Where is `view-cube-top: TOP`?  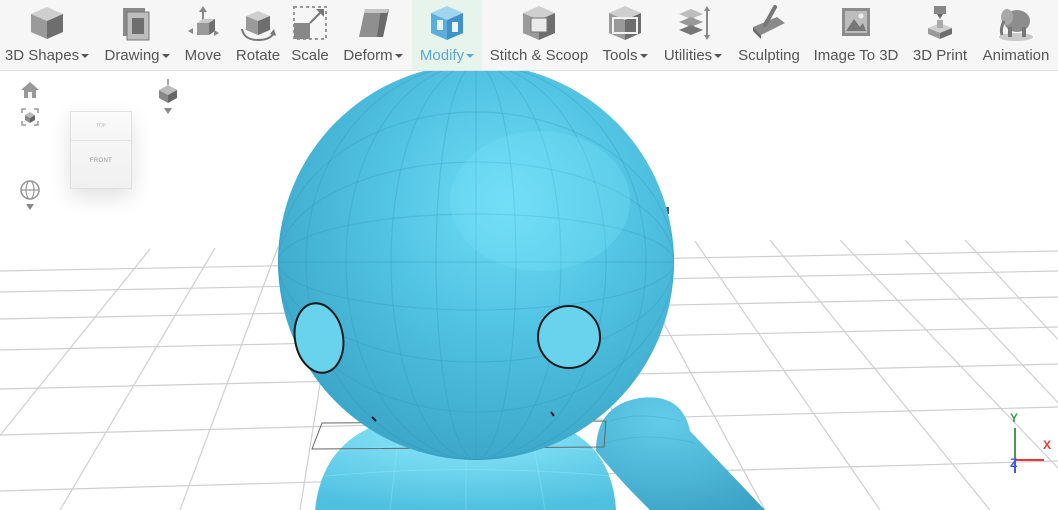 view-cube-top: TOP is located at coordinates (101, 126).